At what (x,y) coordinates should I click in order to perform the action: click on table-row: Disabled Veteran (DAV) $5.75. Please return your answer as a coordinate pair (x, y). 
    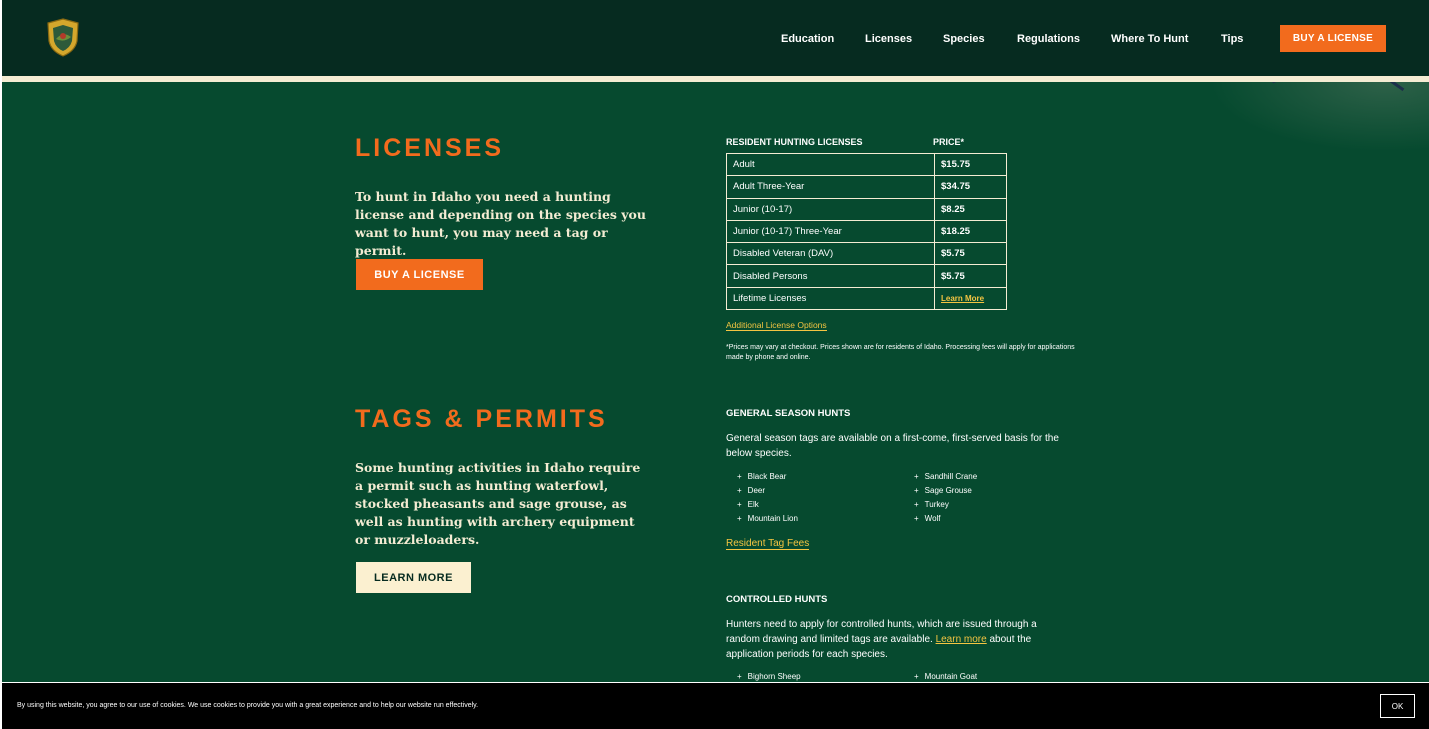
    Looking at the image, I should click on (866, 254).